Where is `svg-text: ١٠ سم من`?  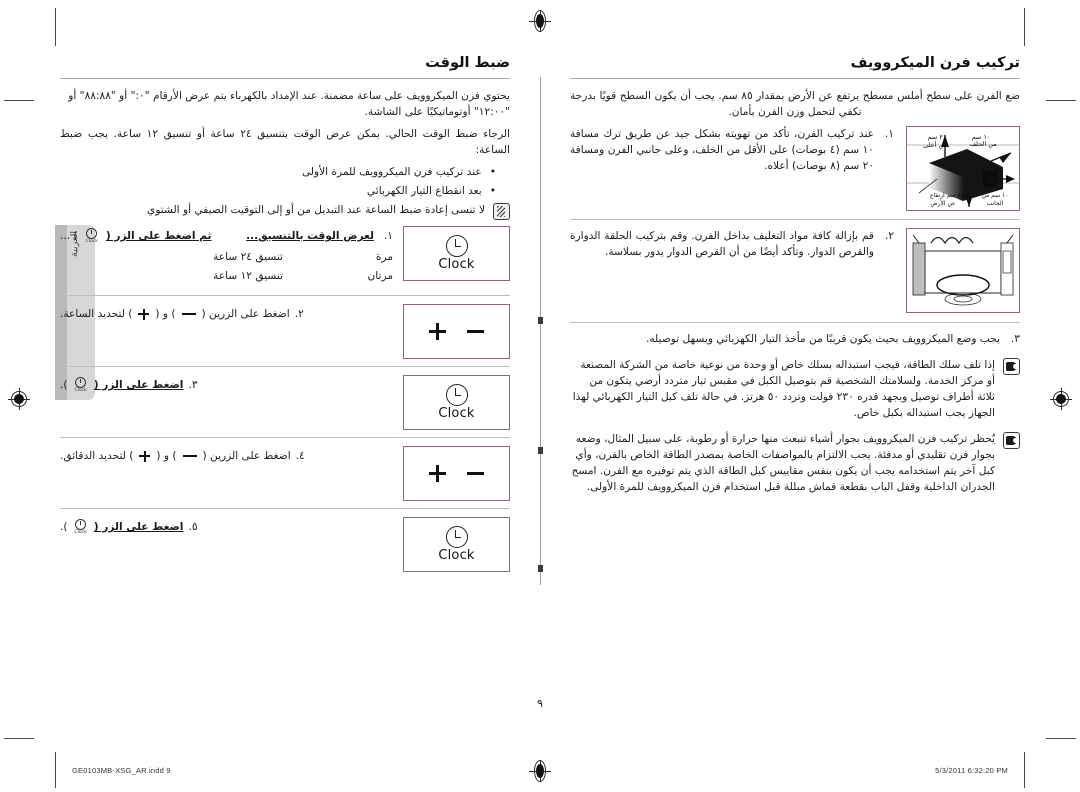
svg-text: ١٠ سم من is located at coordinates (994, 195).